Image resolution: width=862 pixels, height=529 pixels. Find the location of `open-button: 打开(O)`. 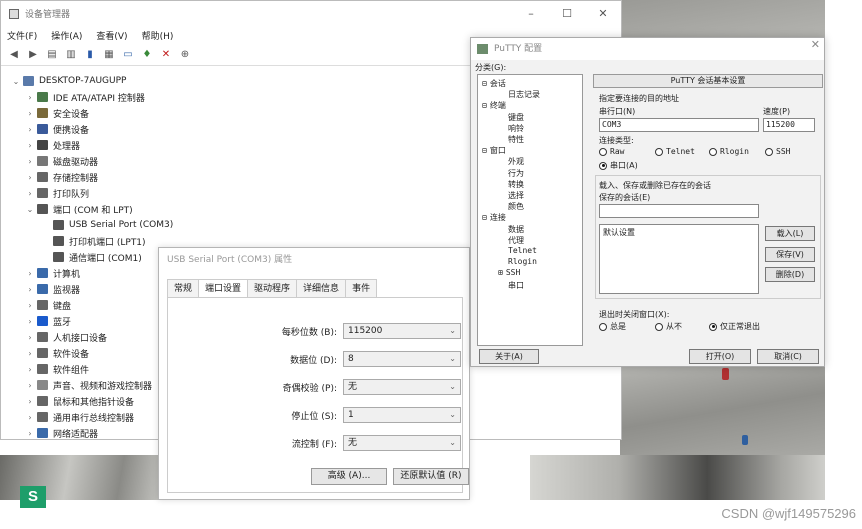

open-button: 打开(O) is located at coordinates (720, 356).